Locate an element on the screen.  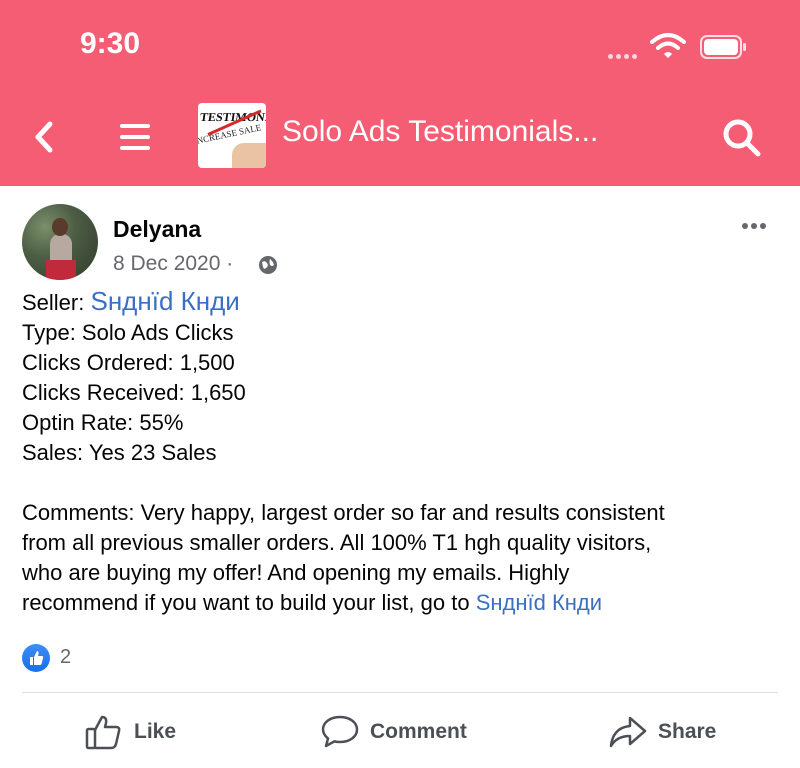
comment-button: Comment is located at coordinates (393, 732).